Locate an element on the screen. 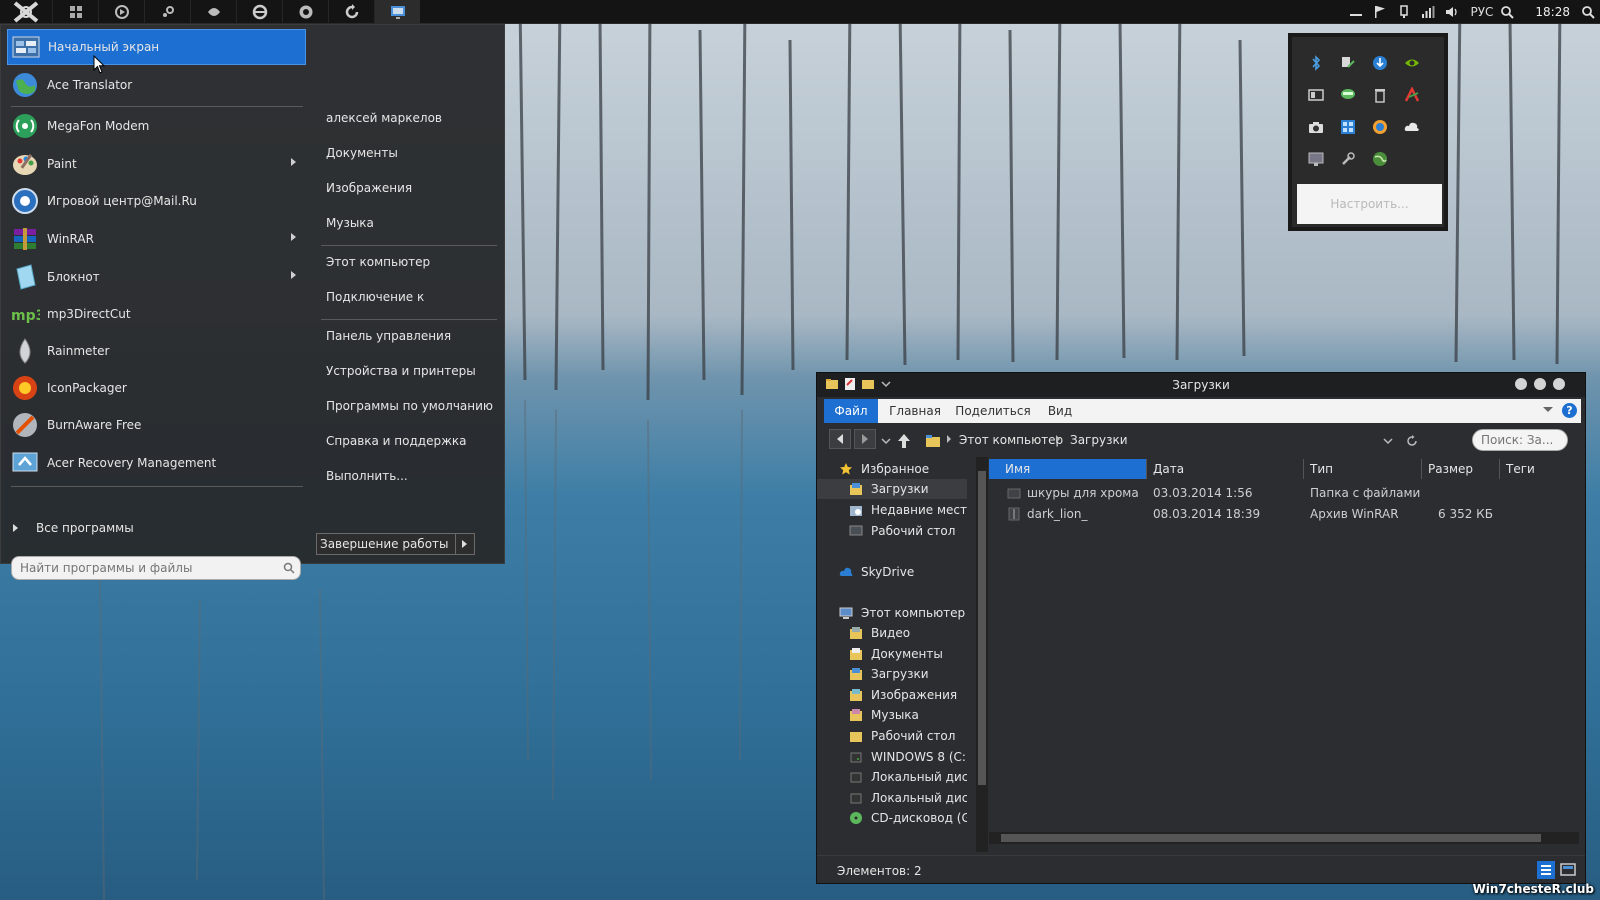 This screenshot has height=900, width=1600. scrollbar-thumb is located at coordinates (982, 628).